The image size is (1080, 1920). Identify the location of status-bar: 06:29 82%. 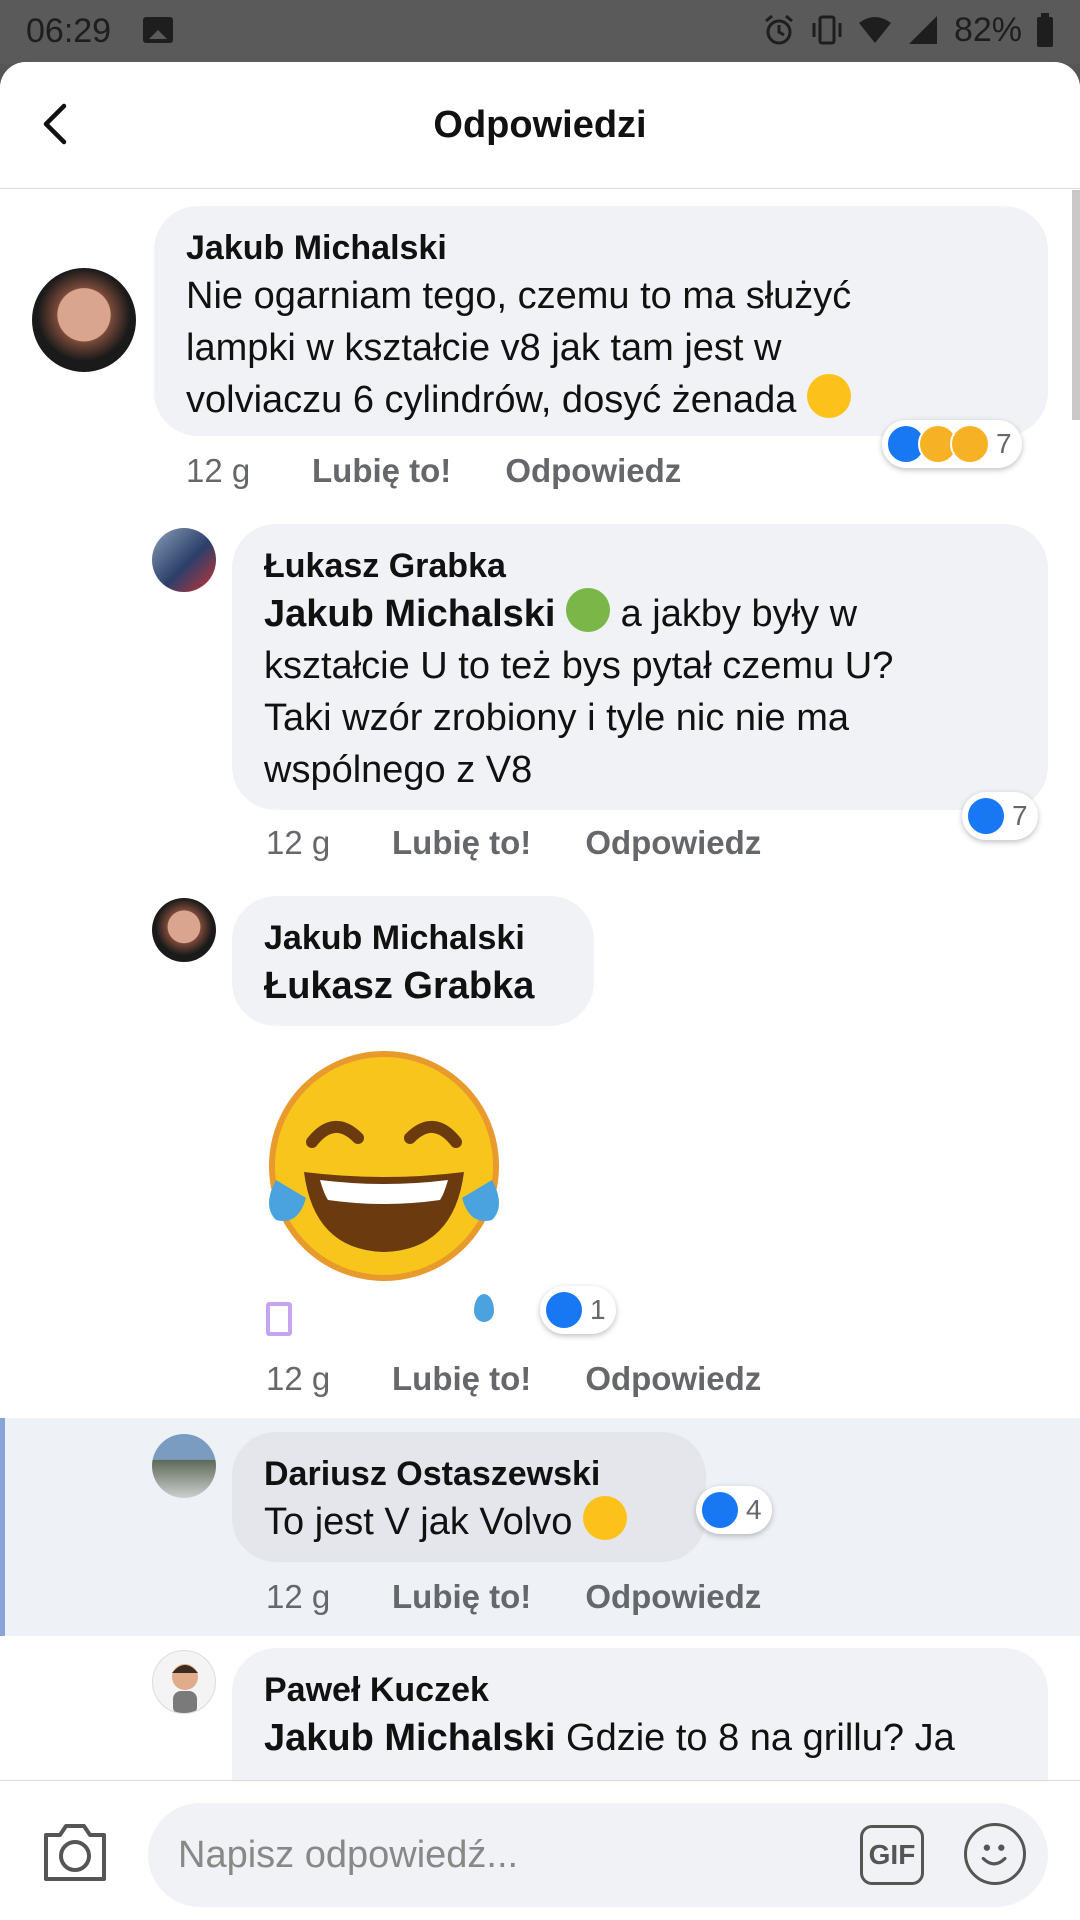
(540, 32).